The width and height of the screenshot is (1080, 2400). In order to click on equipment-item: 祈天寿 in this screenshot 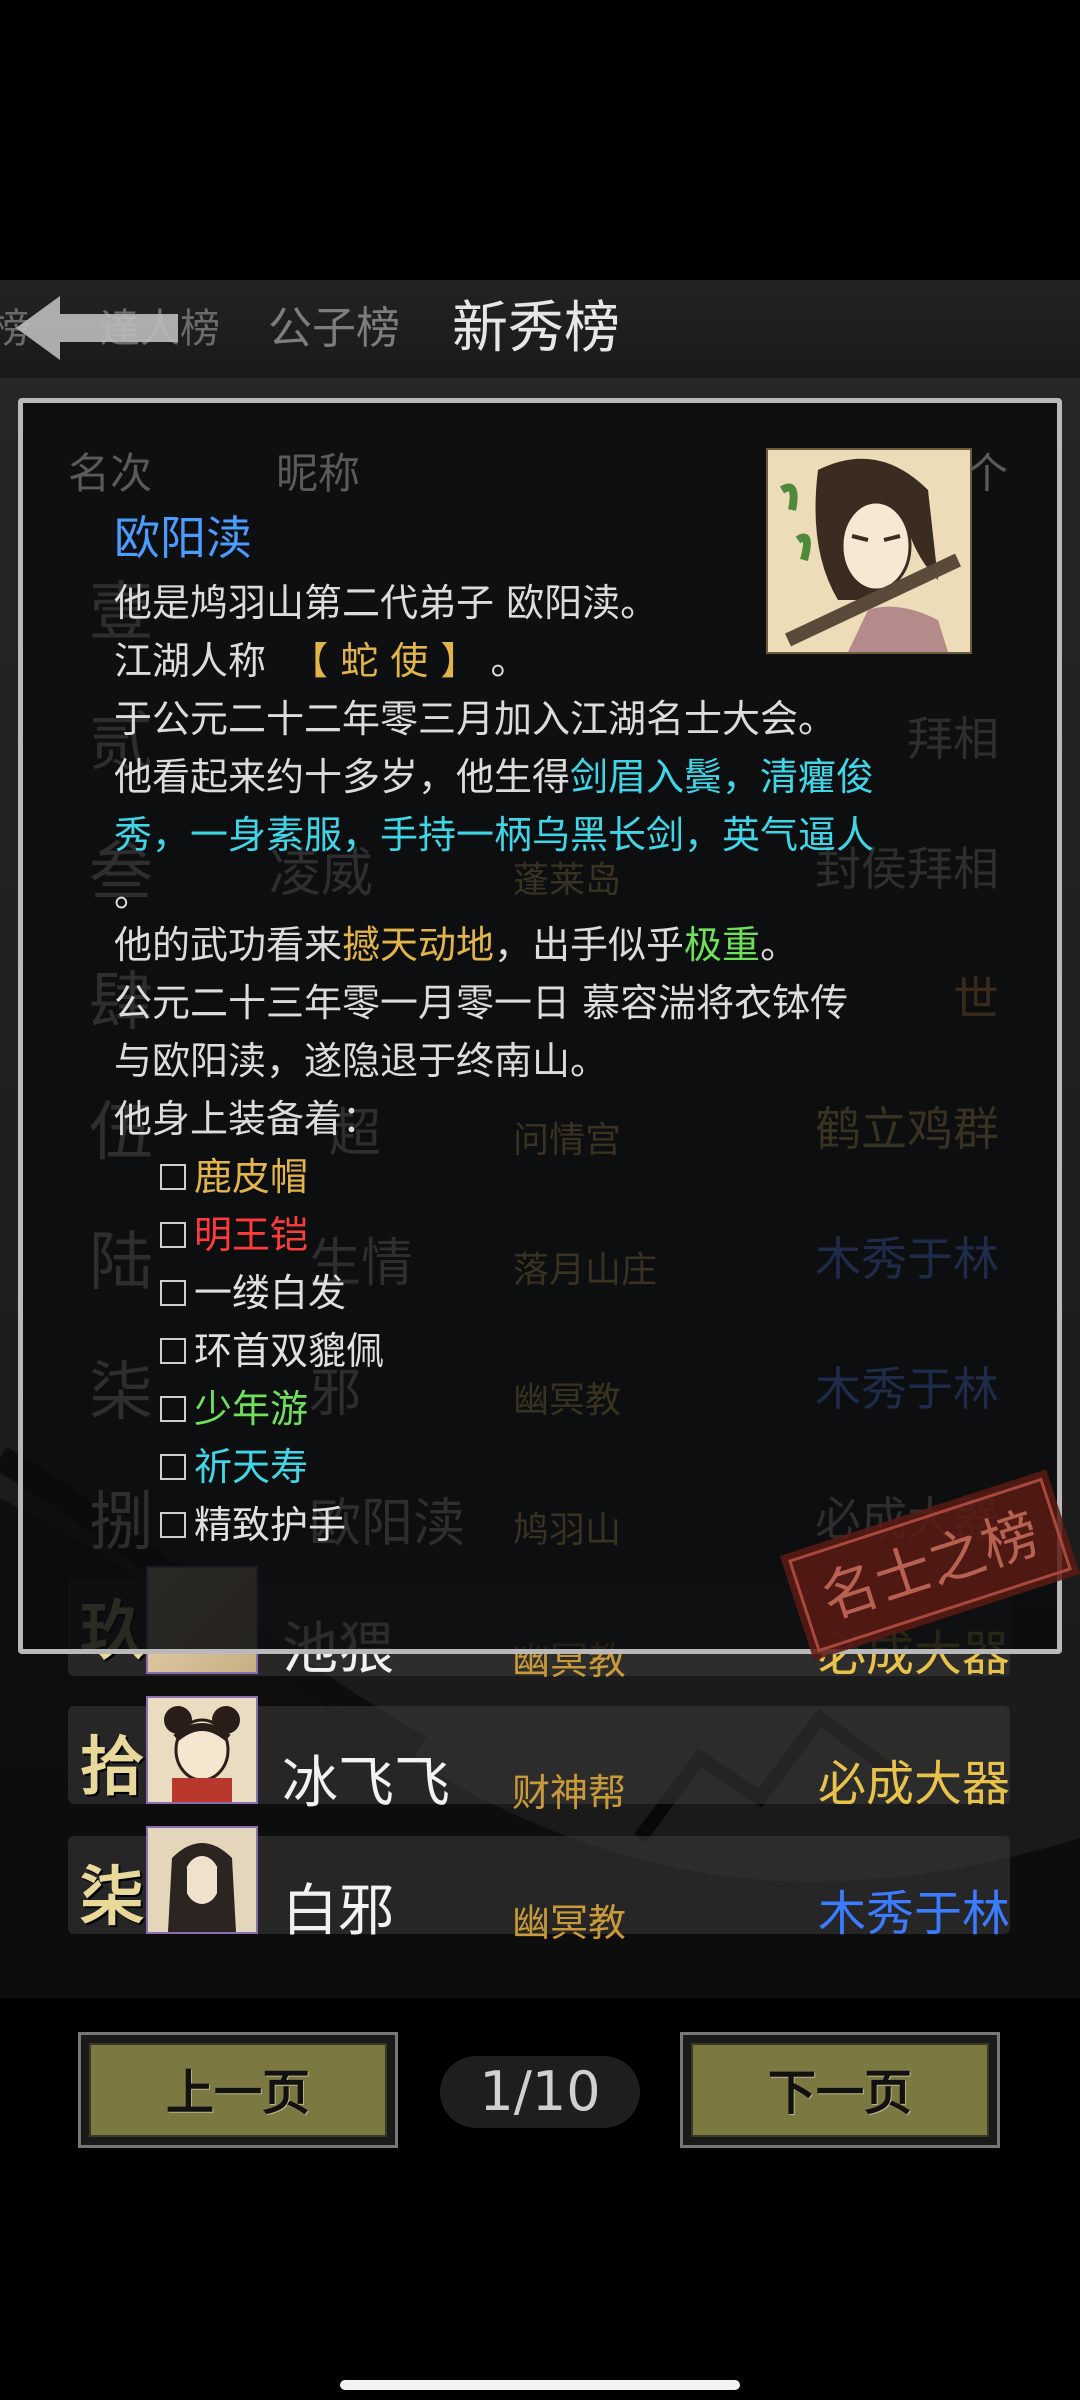, I will do `click(234, 1463)`.